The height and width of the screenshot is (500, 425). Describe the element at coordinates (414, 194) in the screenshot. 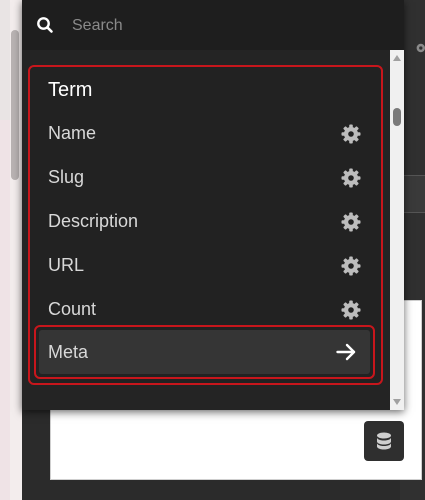

I see `editor-side-block` at that location.